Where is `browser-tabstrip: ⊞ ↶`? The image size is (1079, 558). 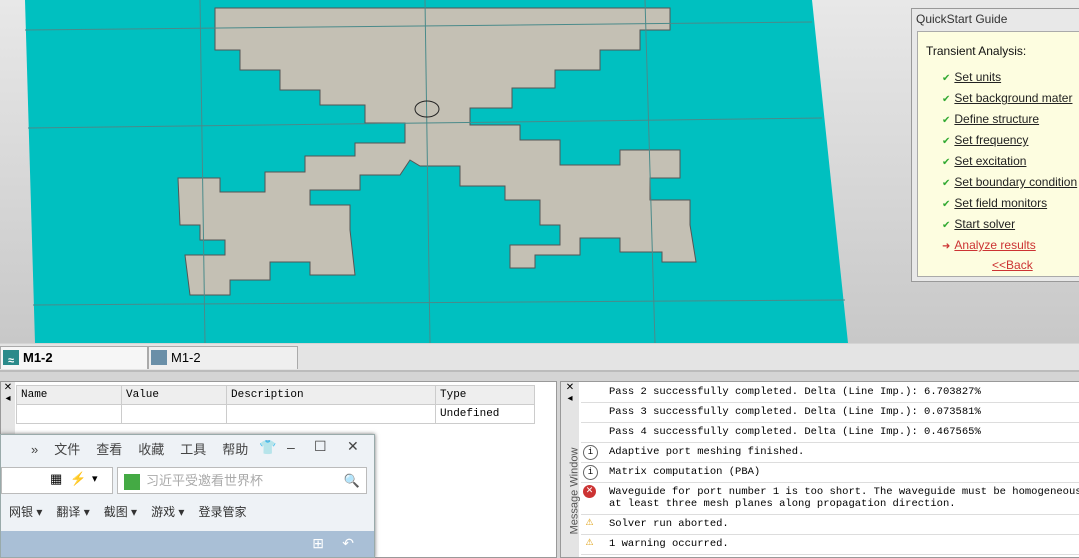
browser-tabstrip: ⊞ ↶ is located at coordinates (187, 544).